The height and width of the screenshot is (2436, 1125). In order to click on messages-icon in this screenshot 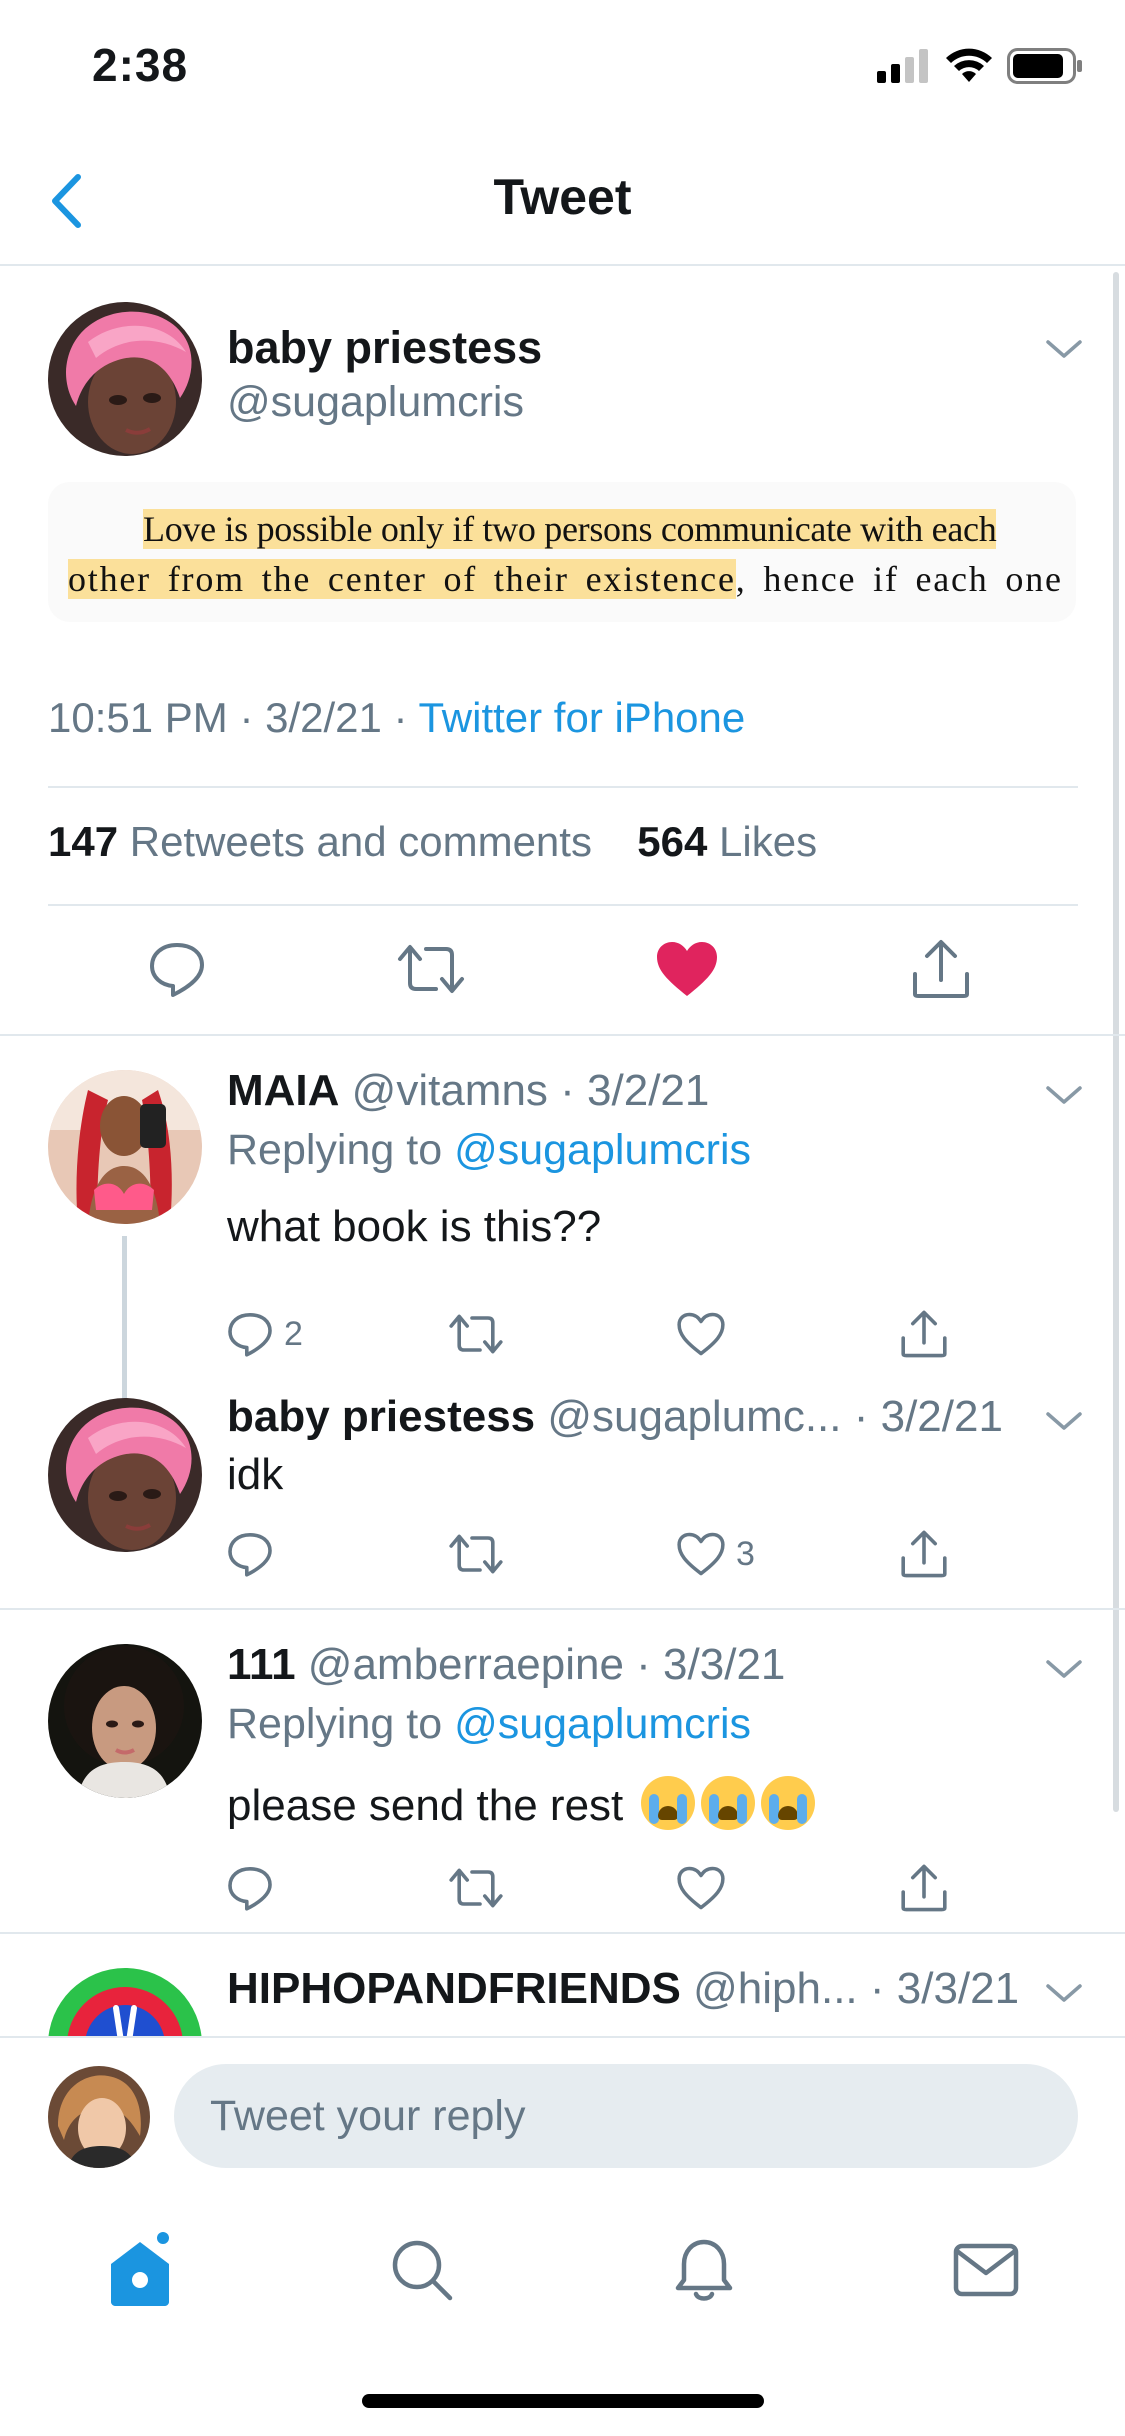, I will do `click(986, 2270)`.